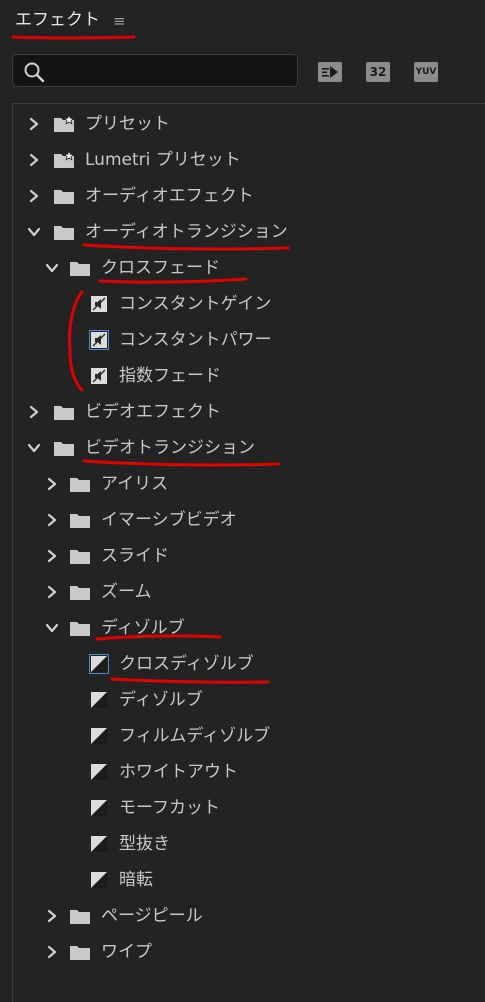 The width and height of the screenshot is (485, 1002). What do you see at coordinates (242, 22) in the screenshot?
I see `panel-header: エフェクト ≡` at bounding box center [242, 22].